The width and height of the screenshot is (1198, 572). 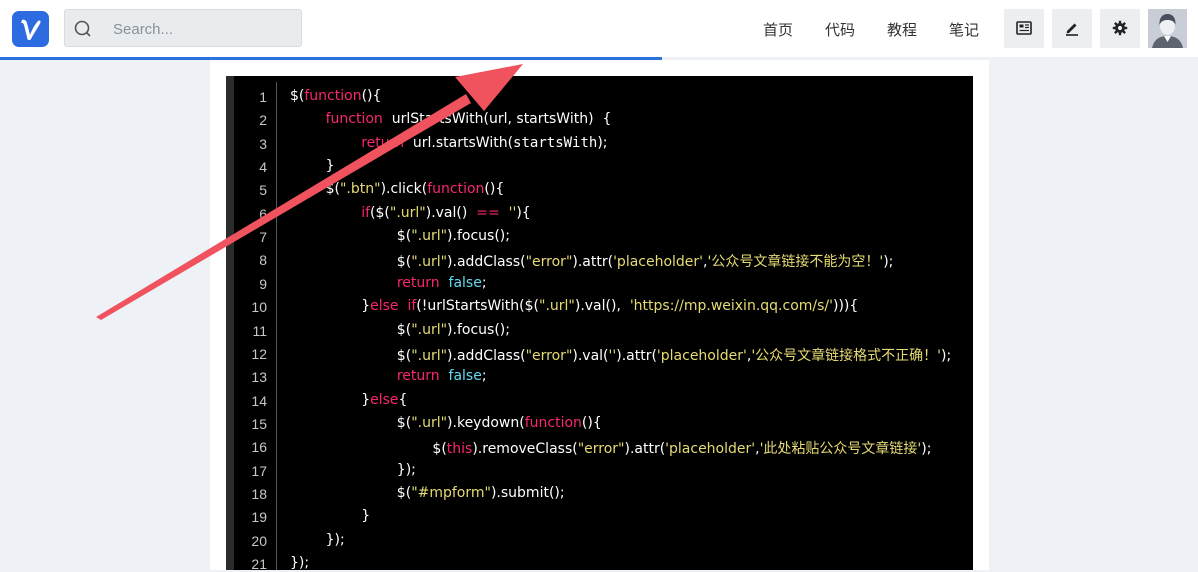 I want to click on code-token: '公众号文章链接格式不正确！', so click(x=846, y=355).